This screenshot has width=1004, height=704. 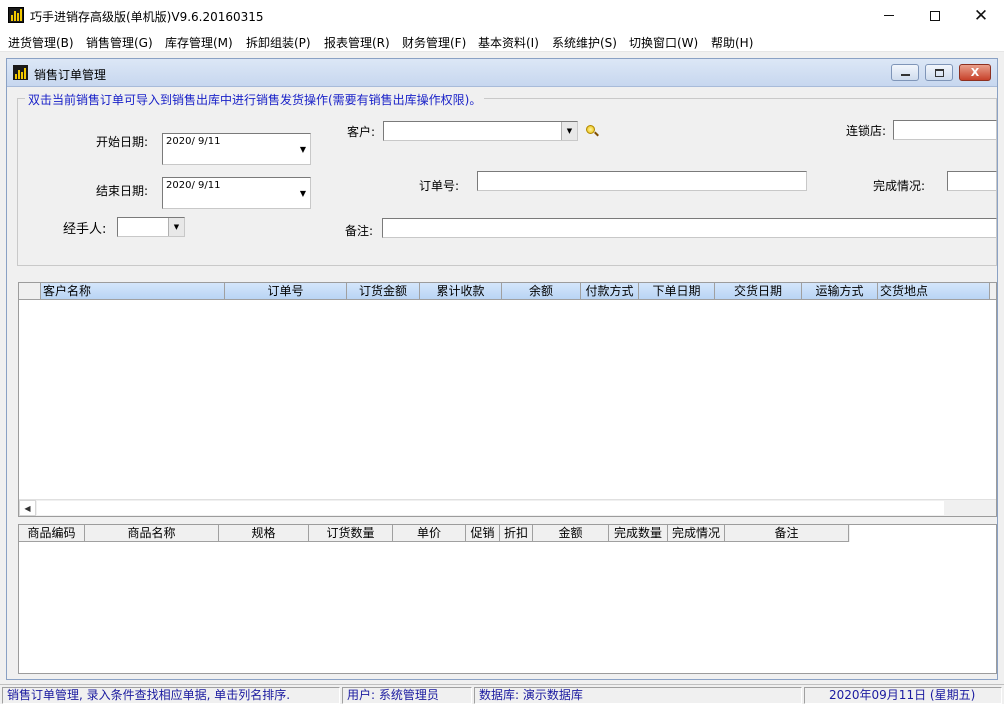 I want to click on menu-sales: 销售管理(G), so click(x=119, y=42).